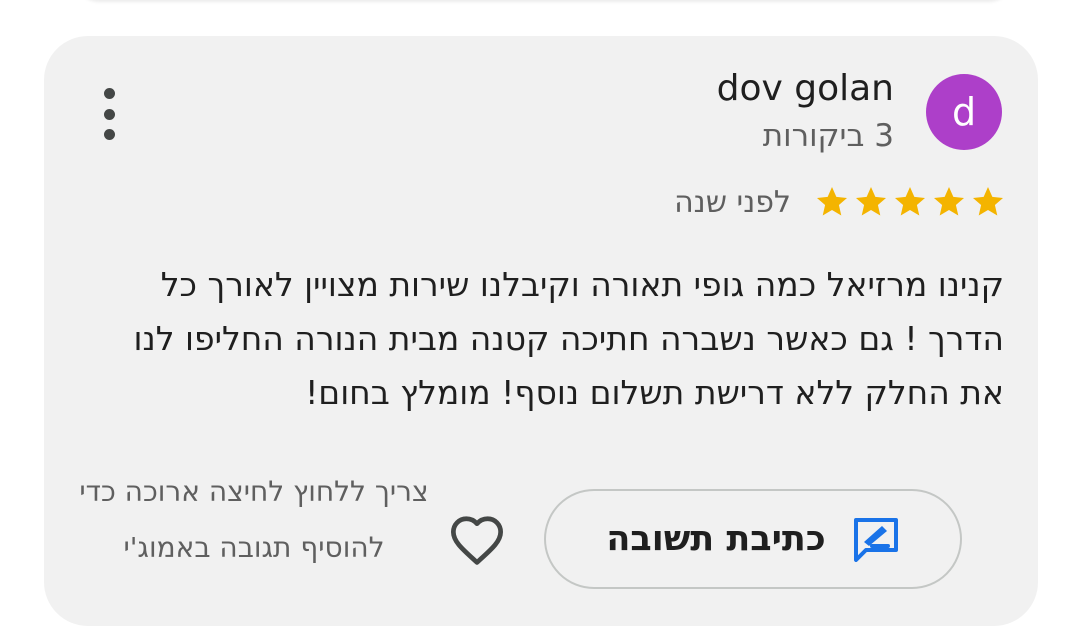 This screenshot has height=641, width=1080. What do you see at coordinates (732, 202) in the screenshot?
I see `review-date: לפני שנה` at bounding box center [732, 202].